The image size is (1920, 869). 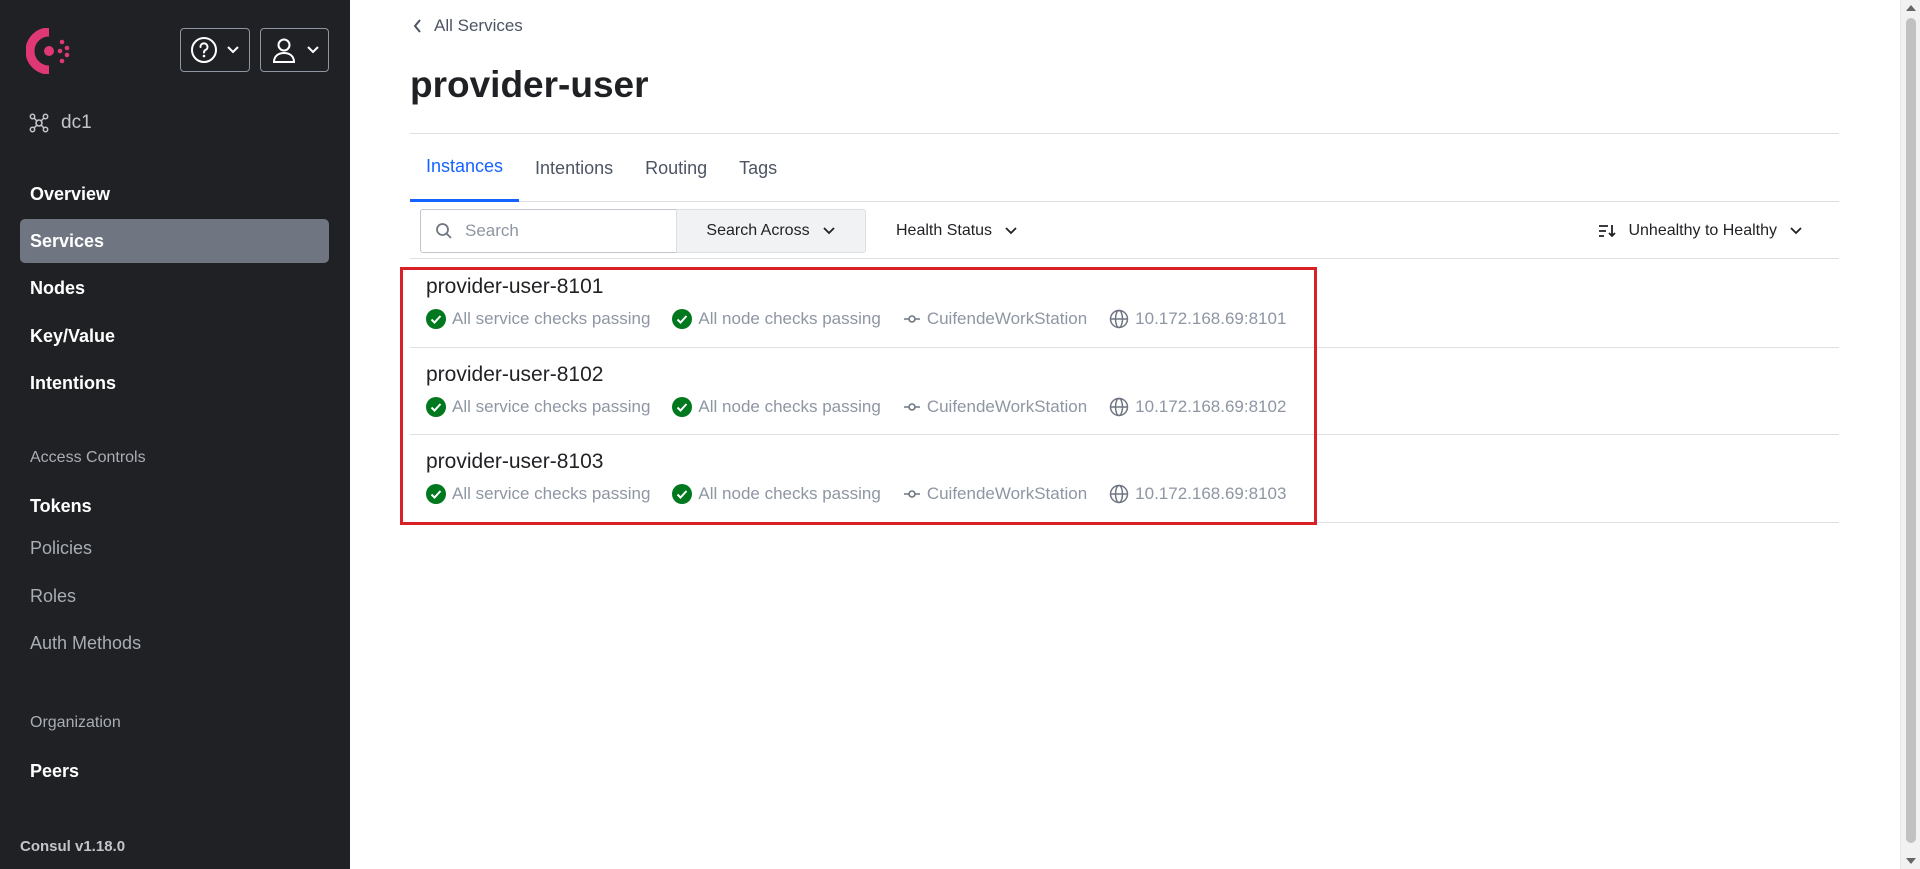 I want to click on search-across-label: Search Across, so click(x=758, y=230).